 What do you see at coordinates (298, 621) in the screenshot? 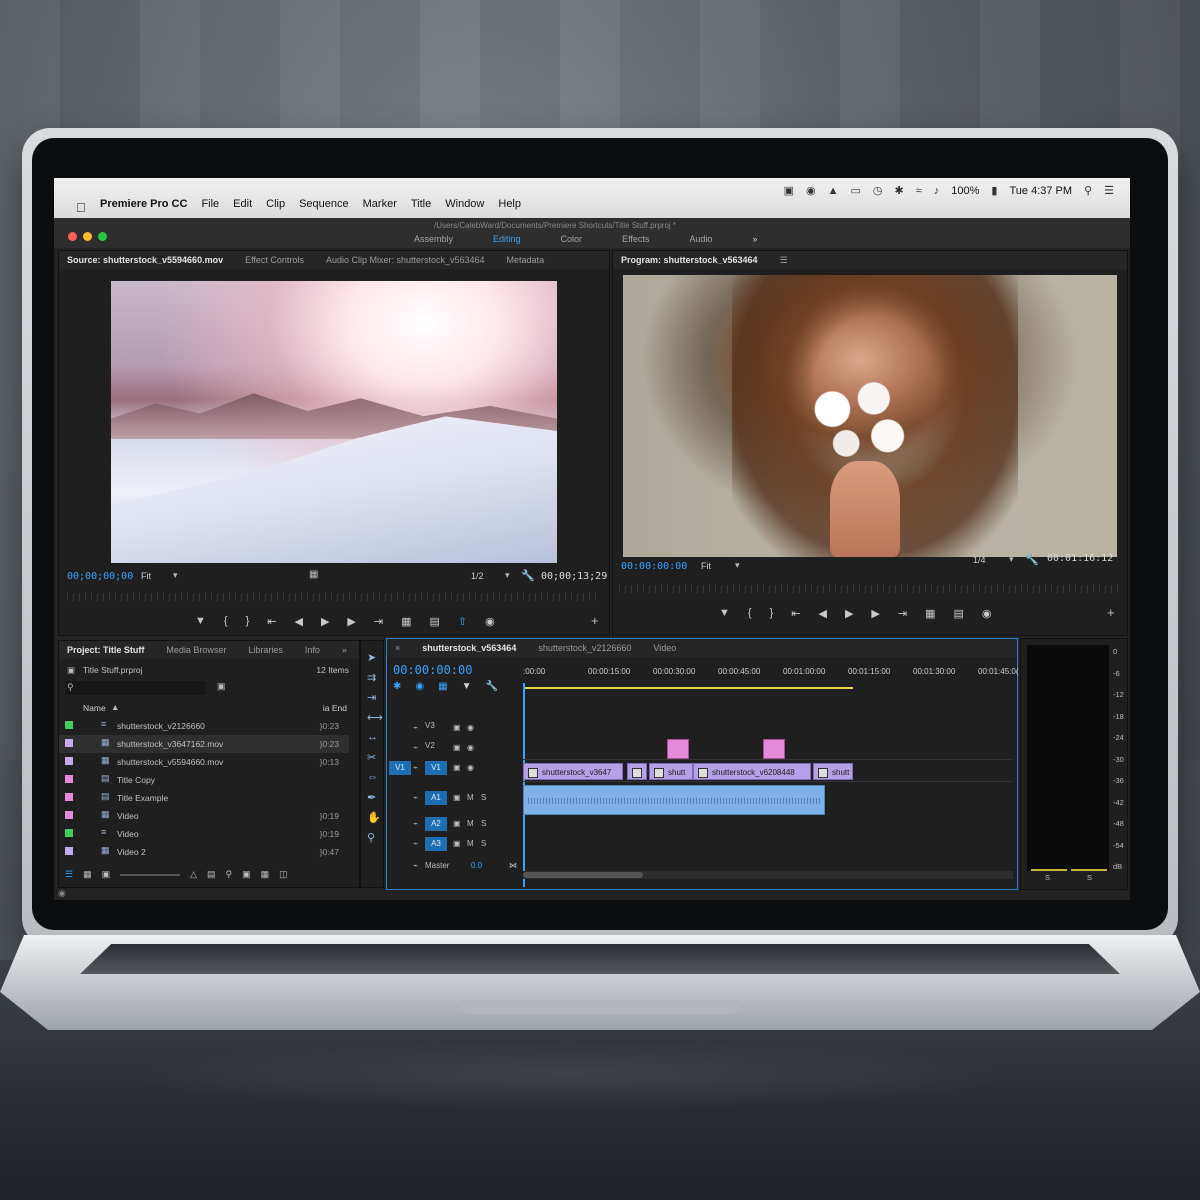
I see `step-back-icon: ◀` at bounding box center [298, 621].